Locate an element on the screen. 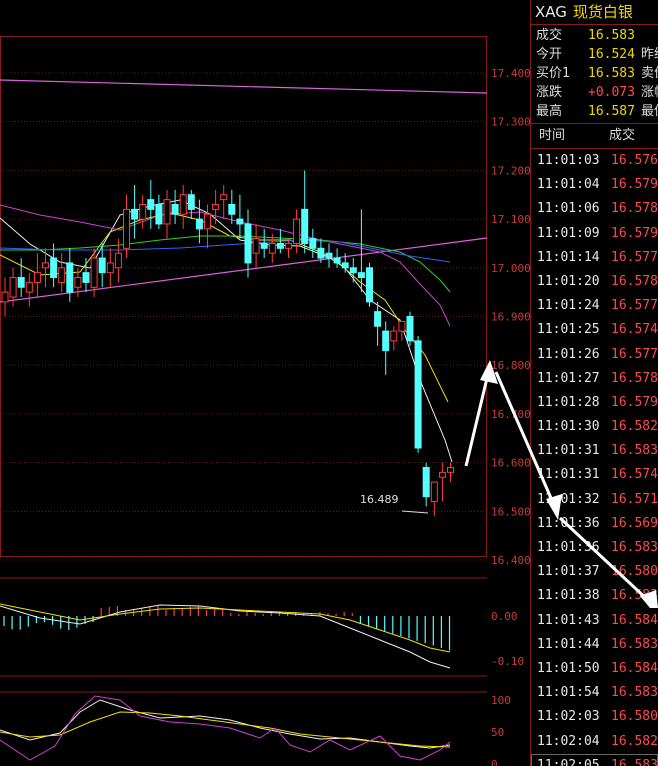 This screenshot has width=658, height=766. tick-price: 16.576 is located at coordinates (634, 160).